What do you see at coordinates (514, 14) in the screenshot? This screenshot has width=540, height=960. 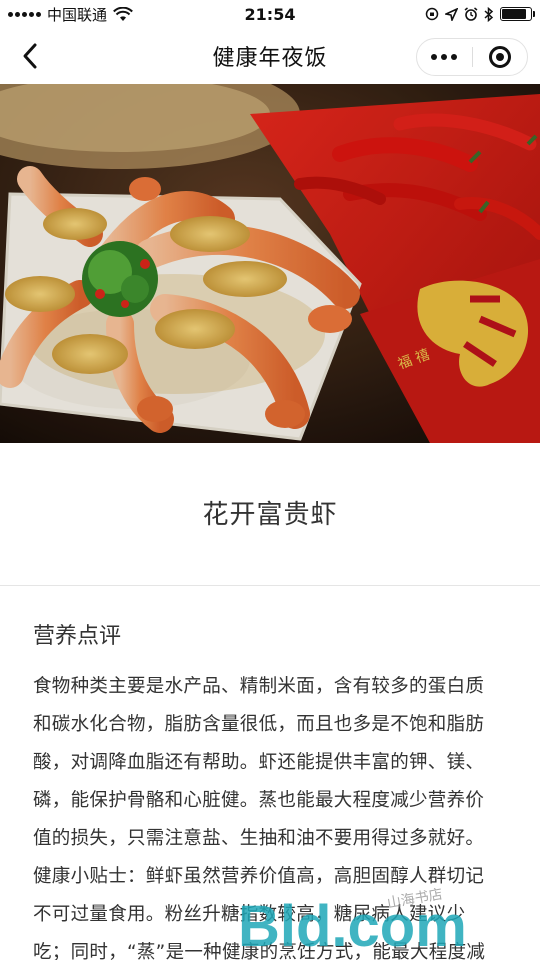 I see `battery-fill` at bounding box center [514, 14].